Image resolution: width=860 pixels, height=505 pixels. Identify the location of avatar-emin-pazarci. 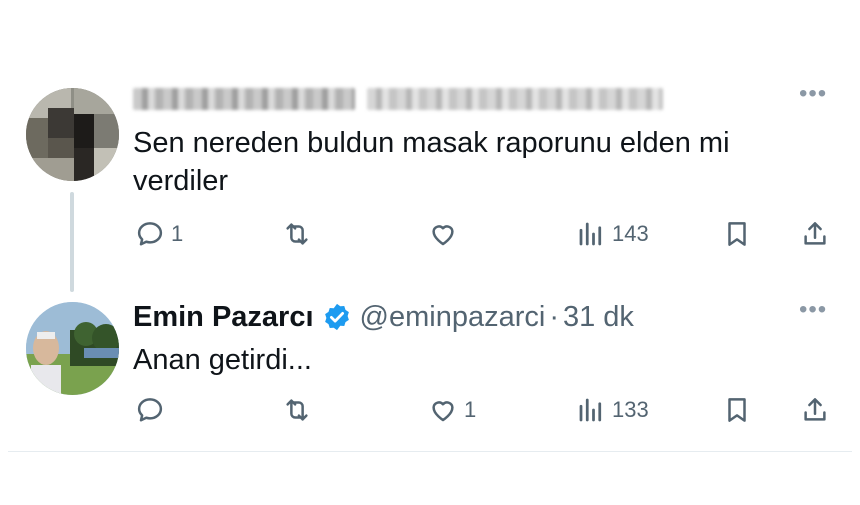
(72, 348).